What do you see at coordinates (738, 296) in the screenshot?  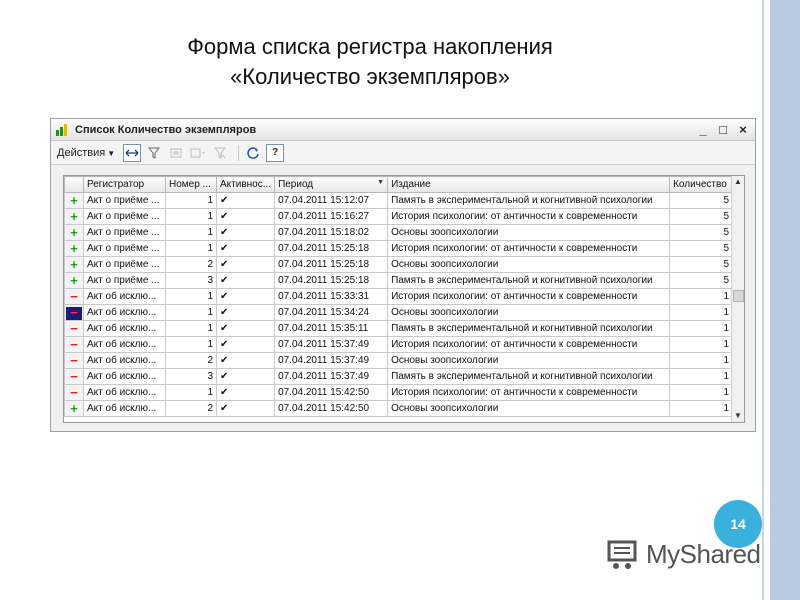 I see `scrollbar-thumb` at bounding box center [738, 296].